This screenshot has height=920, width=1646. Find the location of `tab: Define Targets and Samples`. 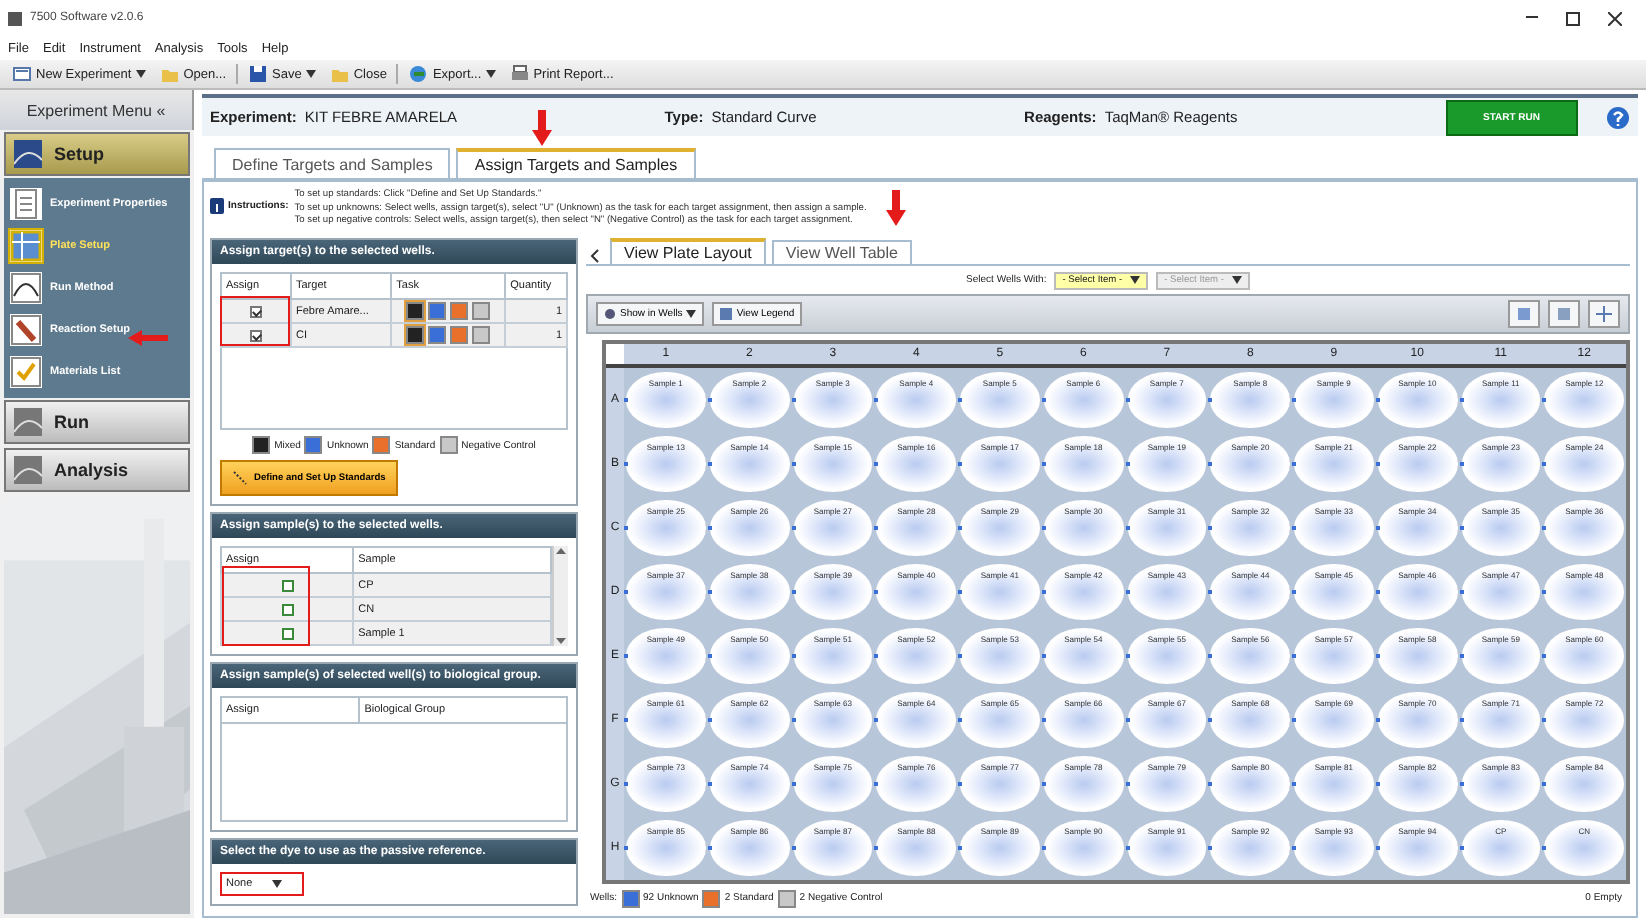

tab: Define Targets and Samples is located at coordinates (332, 163).